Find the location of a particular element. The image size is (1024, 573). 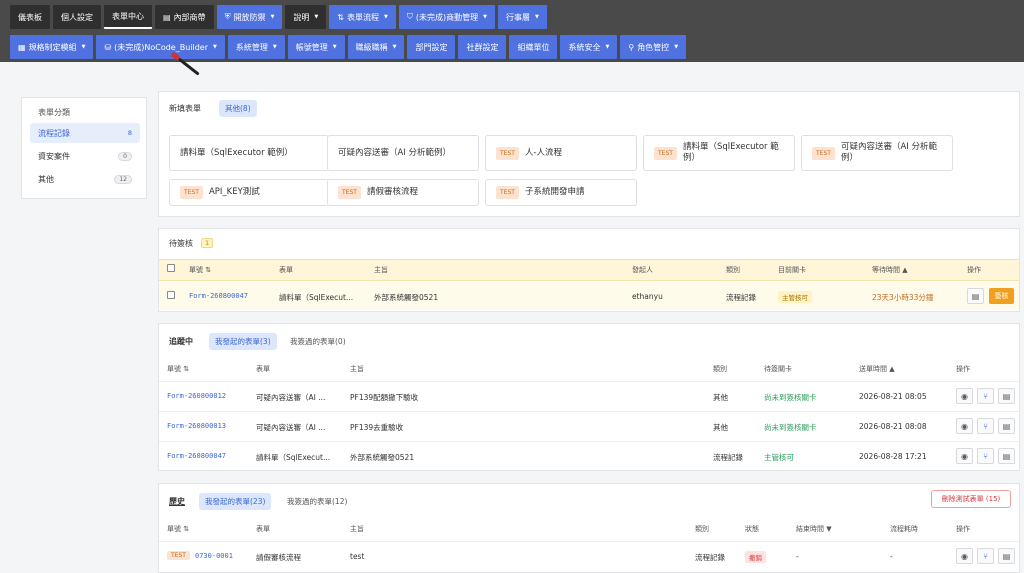

nav-label: (未完成)商動管理 is located at coordinates (447, 17).